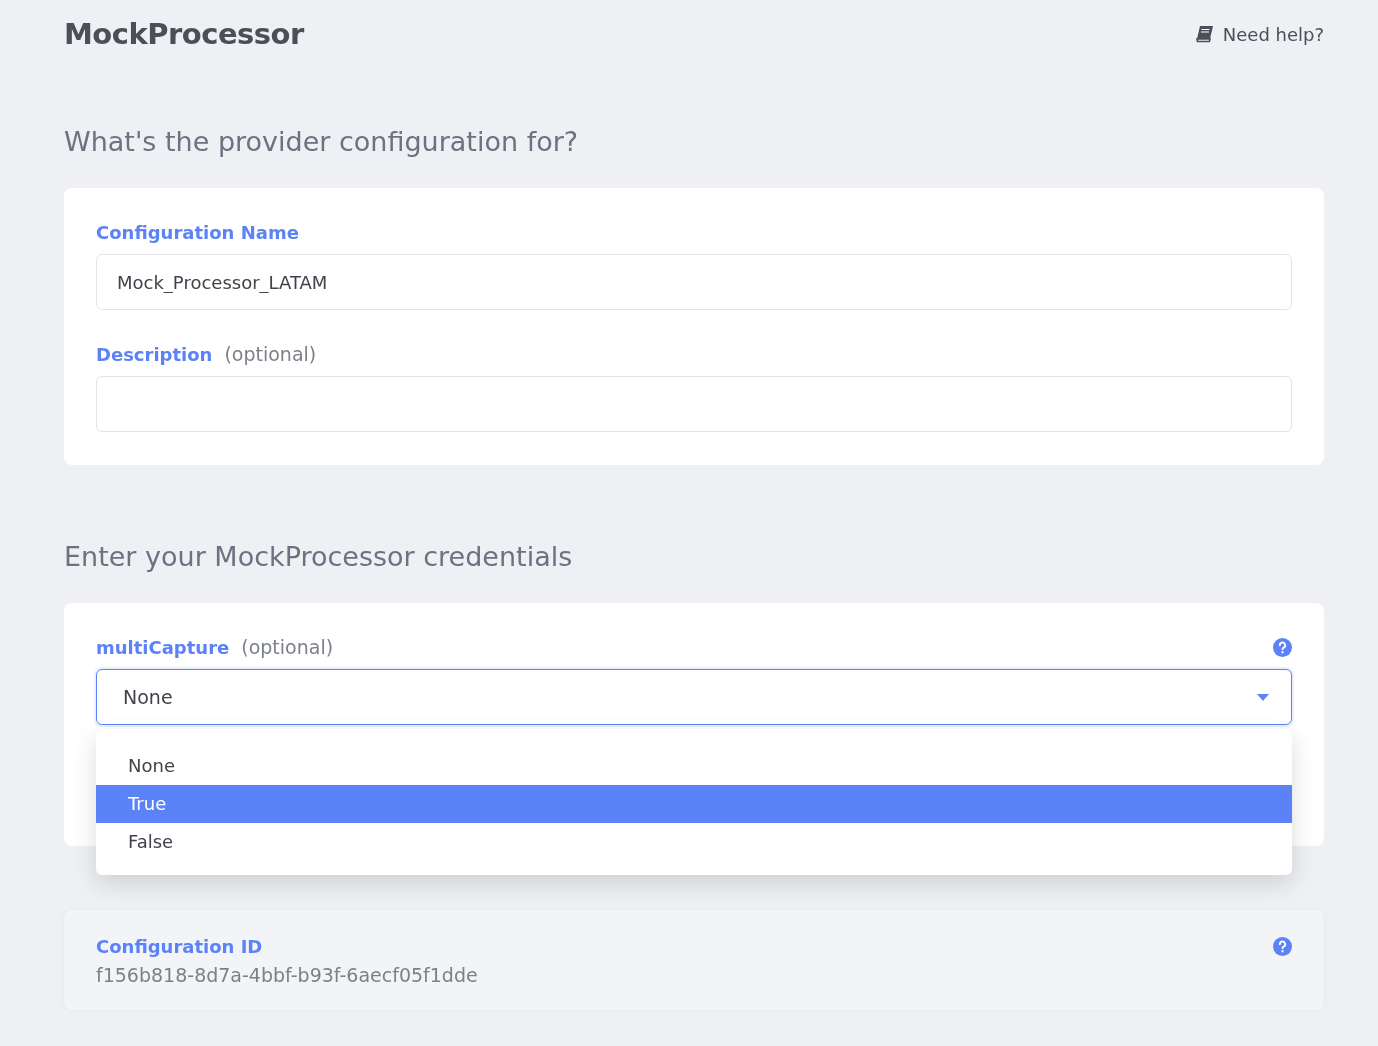  I want to click on field-label: Configuration ID, so click(179, 946).